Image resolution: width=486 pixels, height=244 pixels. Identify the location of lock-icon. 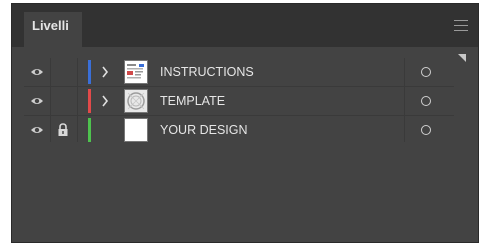
(63, 129).